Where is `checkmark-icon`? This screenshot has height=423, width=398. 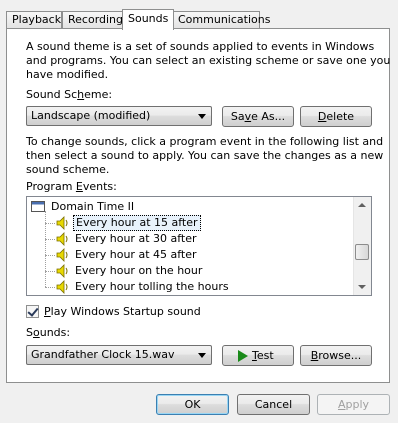
checkmark-icon is located at coordinates (33, 311).